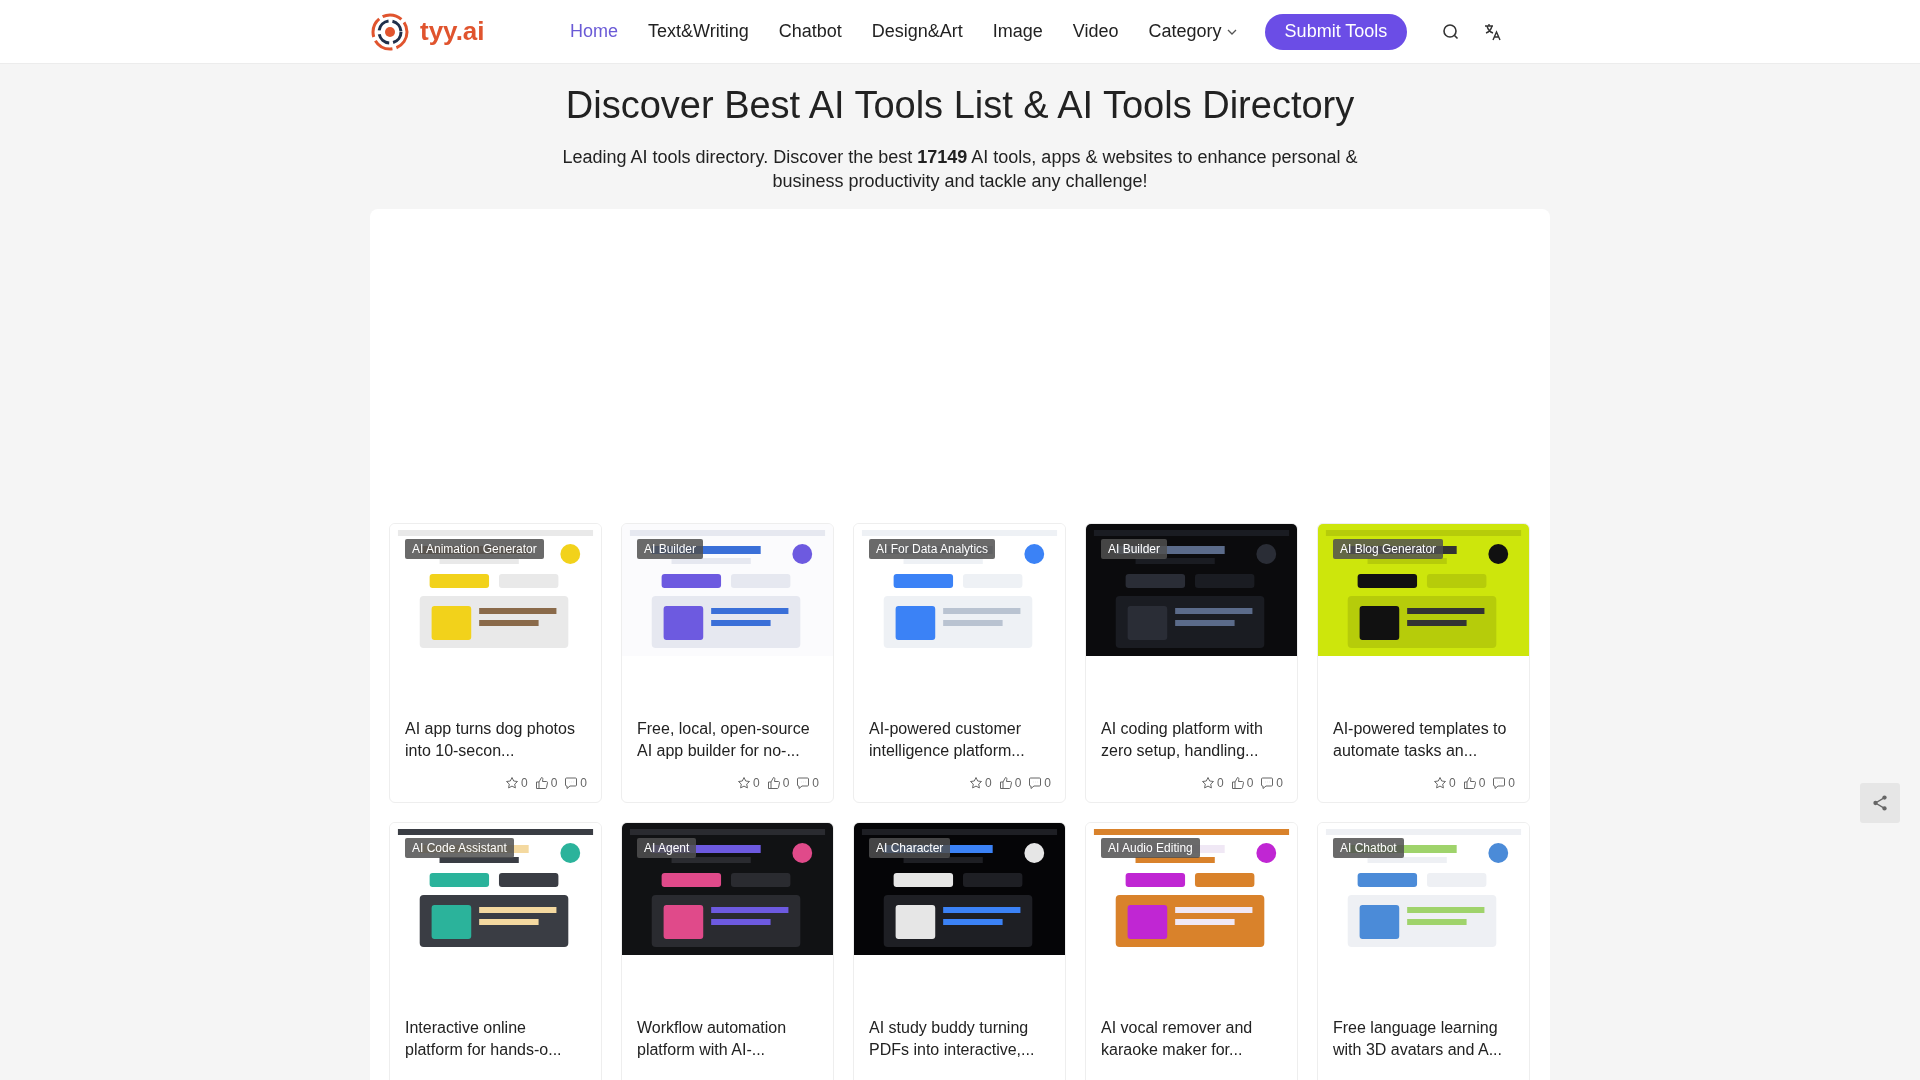 The height and width of the screenshot is (1080, 1920). I want to click on tool-card: AI For Data Analytics AI-powered customer intelligence platform... 0 0 0, so click(959, 663).